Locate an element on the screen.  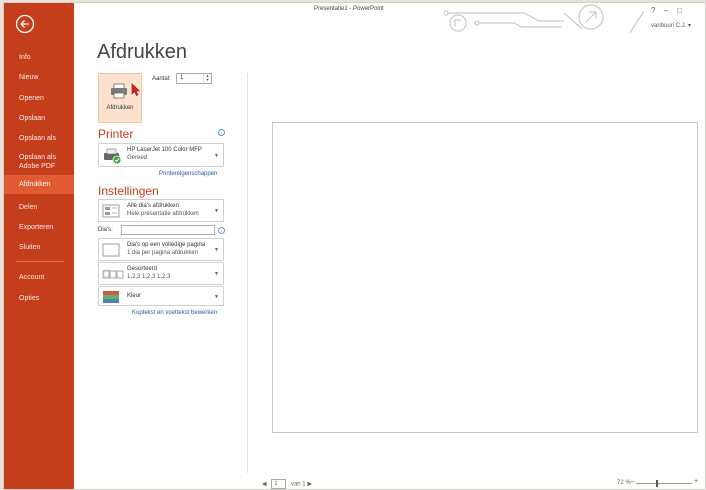
printer-icon is located at coordinates (119, 91).